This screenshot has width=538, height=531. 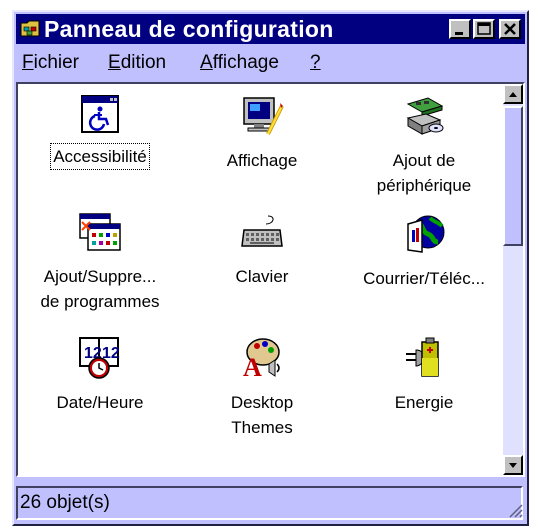 I want to click on item-affichage: Affichage, so click(x=262, y=133).